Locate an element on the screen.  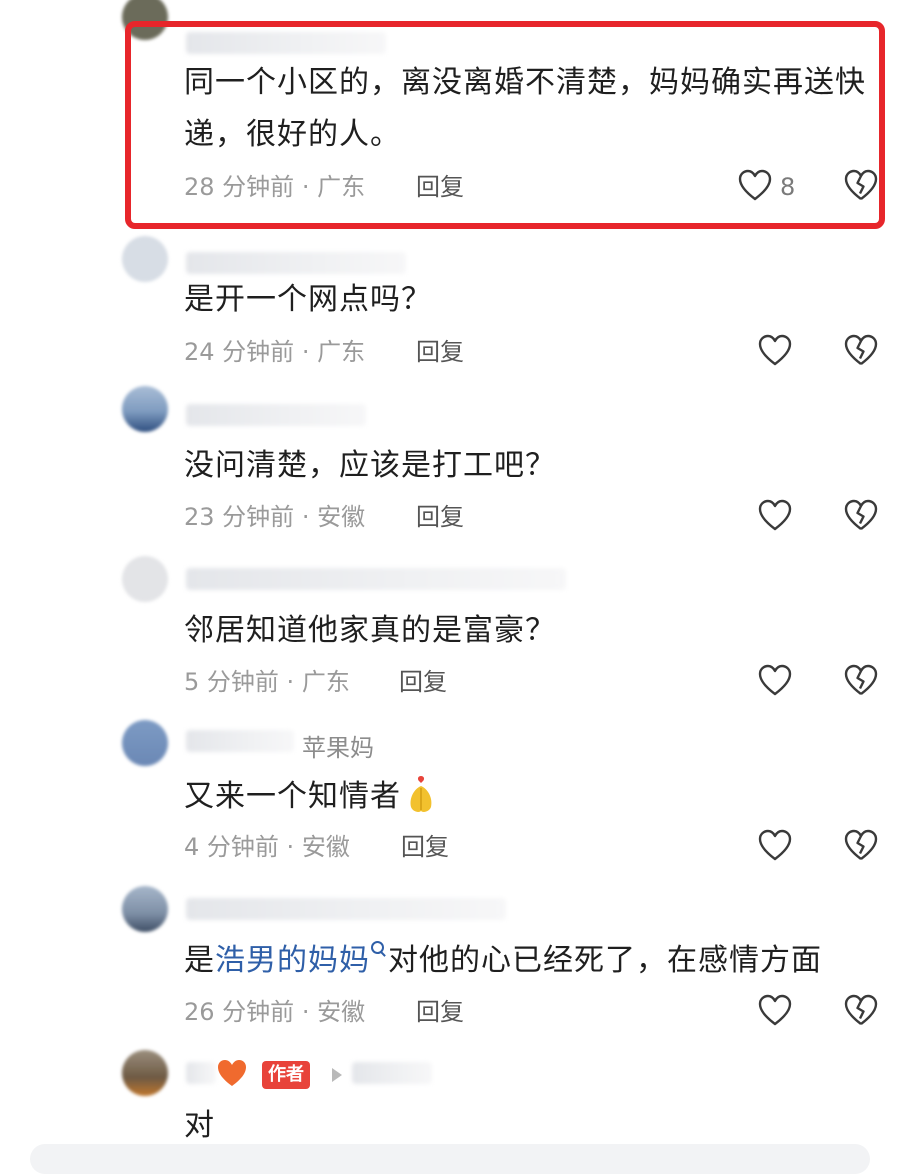
comment-input-bar is located at coordinates (450, 1159).